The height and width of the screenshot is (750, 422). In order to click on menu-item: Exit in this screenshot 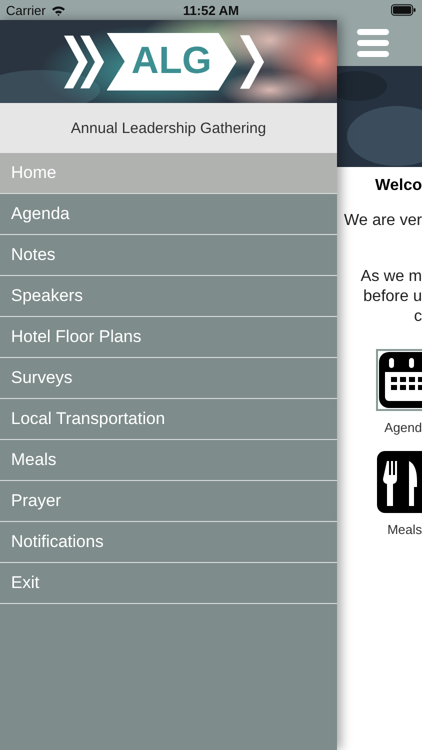, I will do `click(168, 583)`.